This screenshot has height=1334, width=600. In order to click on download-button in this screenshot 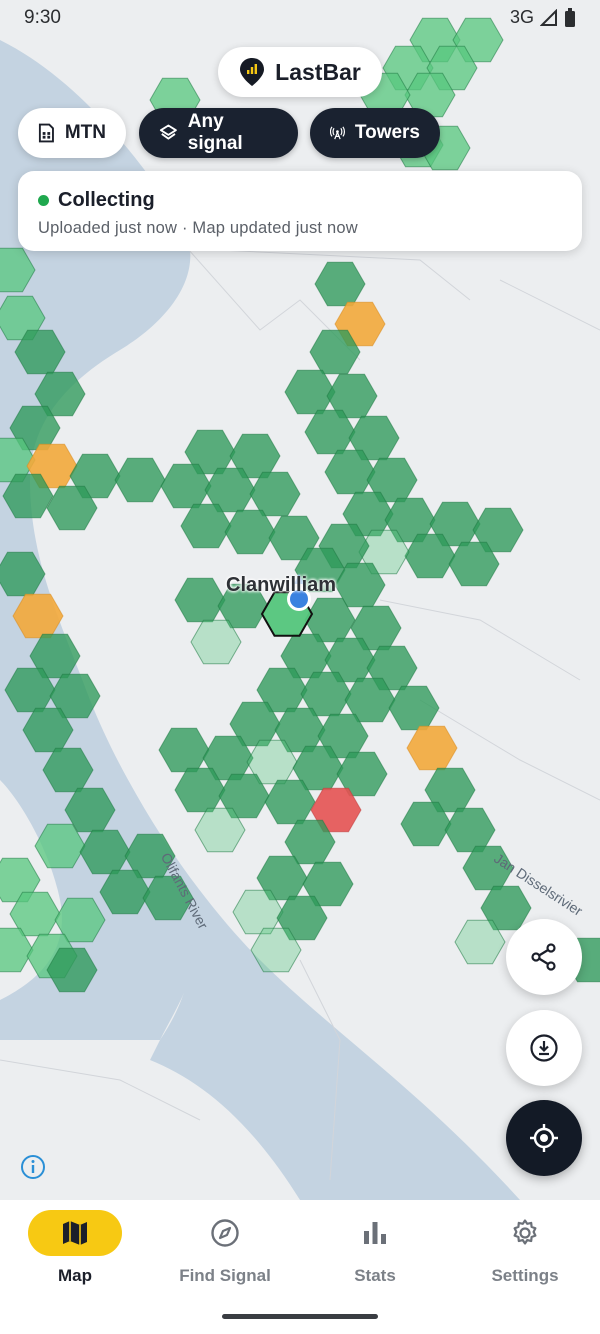, I will do `click(544, 1048)`.